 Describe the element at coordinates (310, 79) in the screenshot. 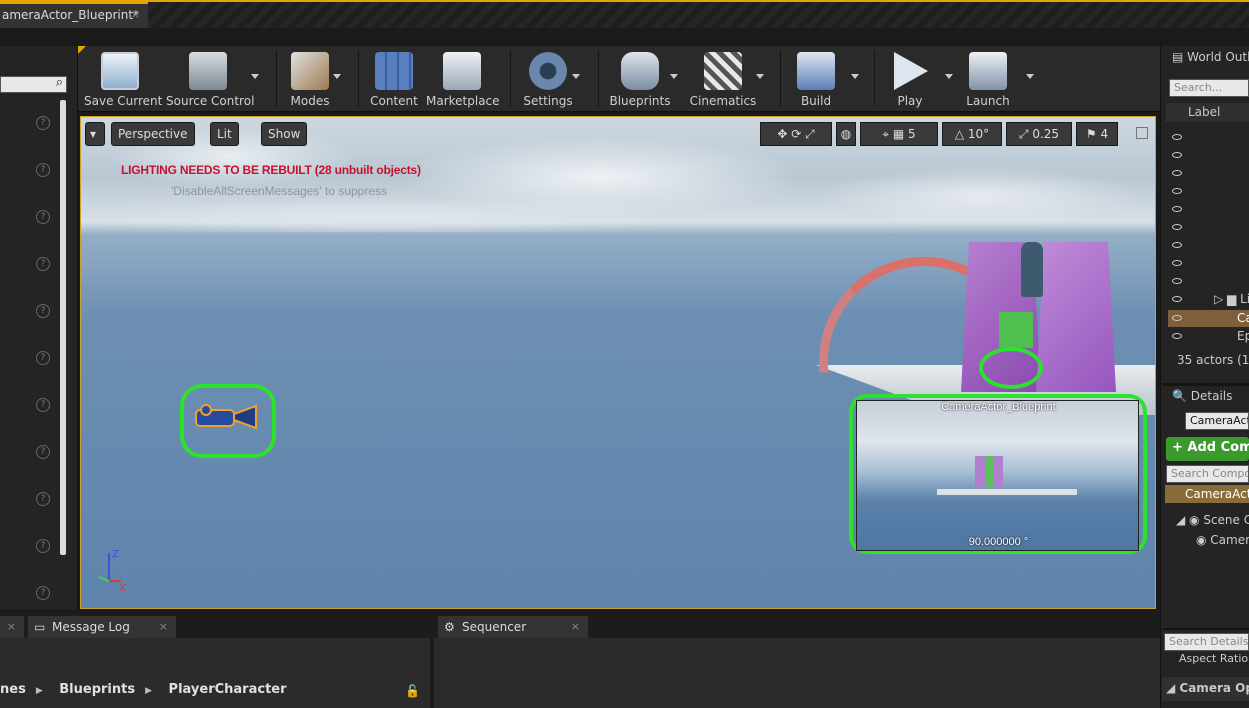

I see `modes-button: Modes` at that location.